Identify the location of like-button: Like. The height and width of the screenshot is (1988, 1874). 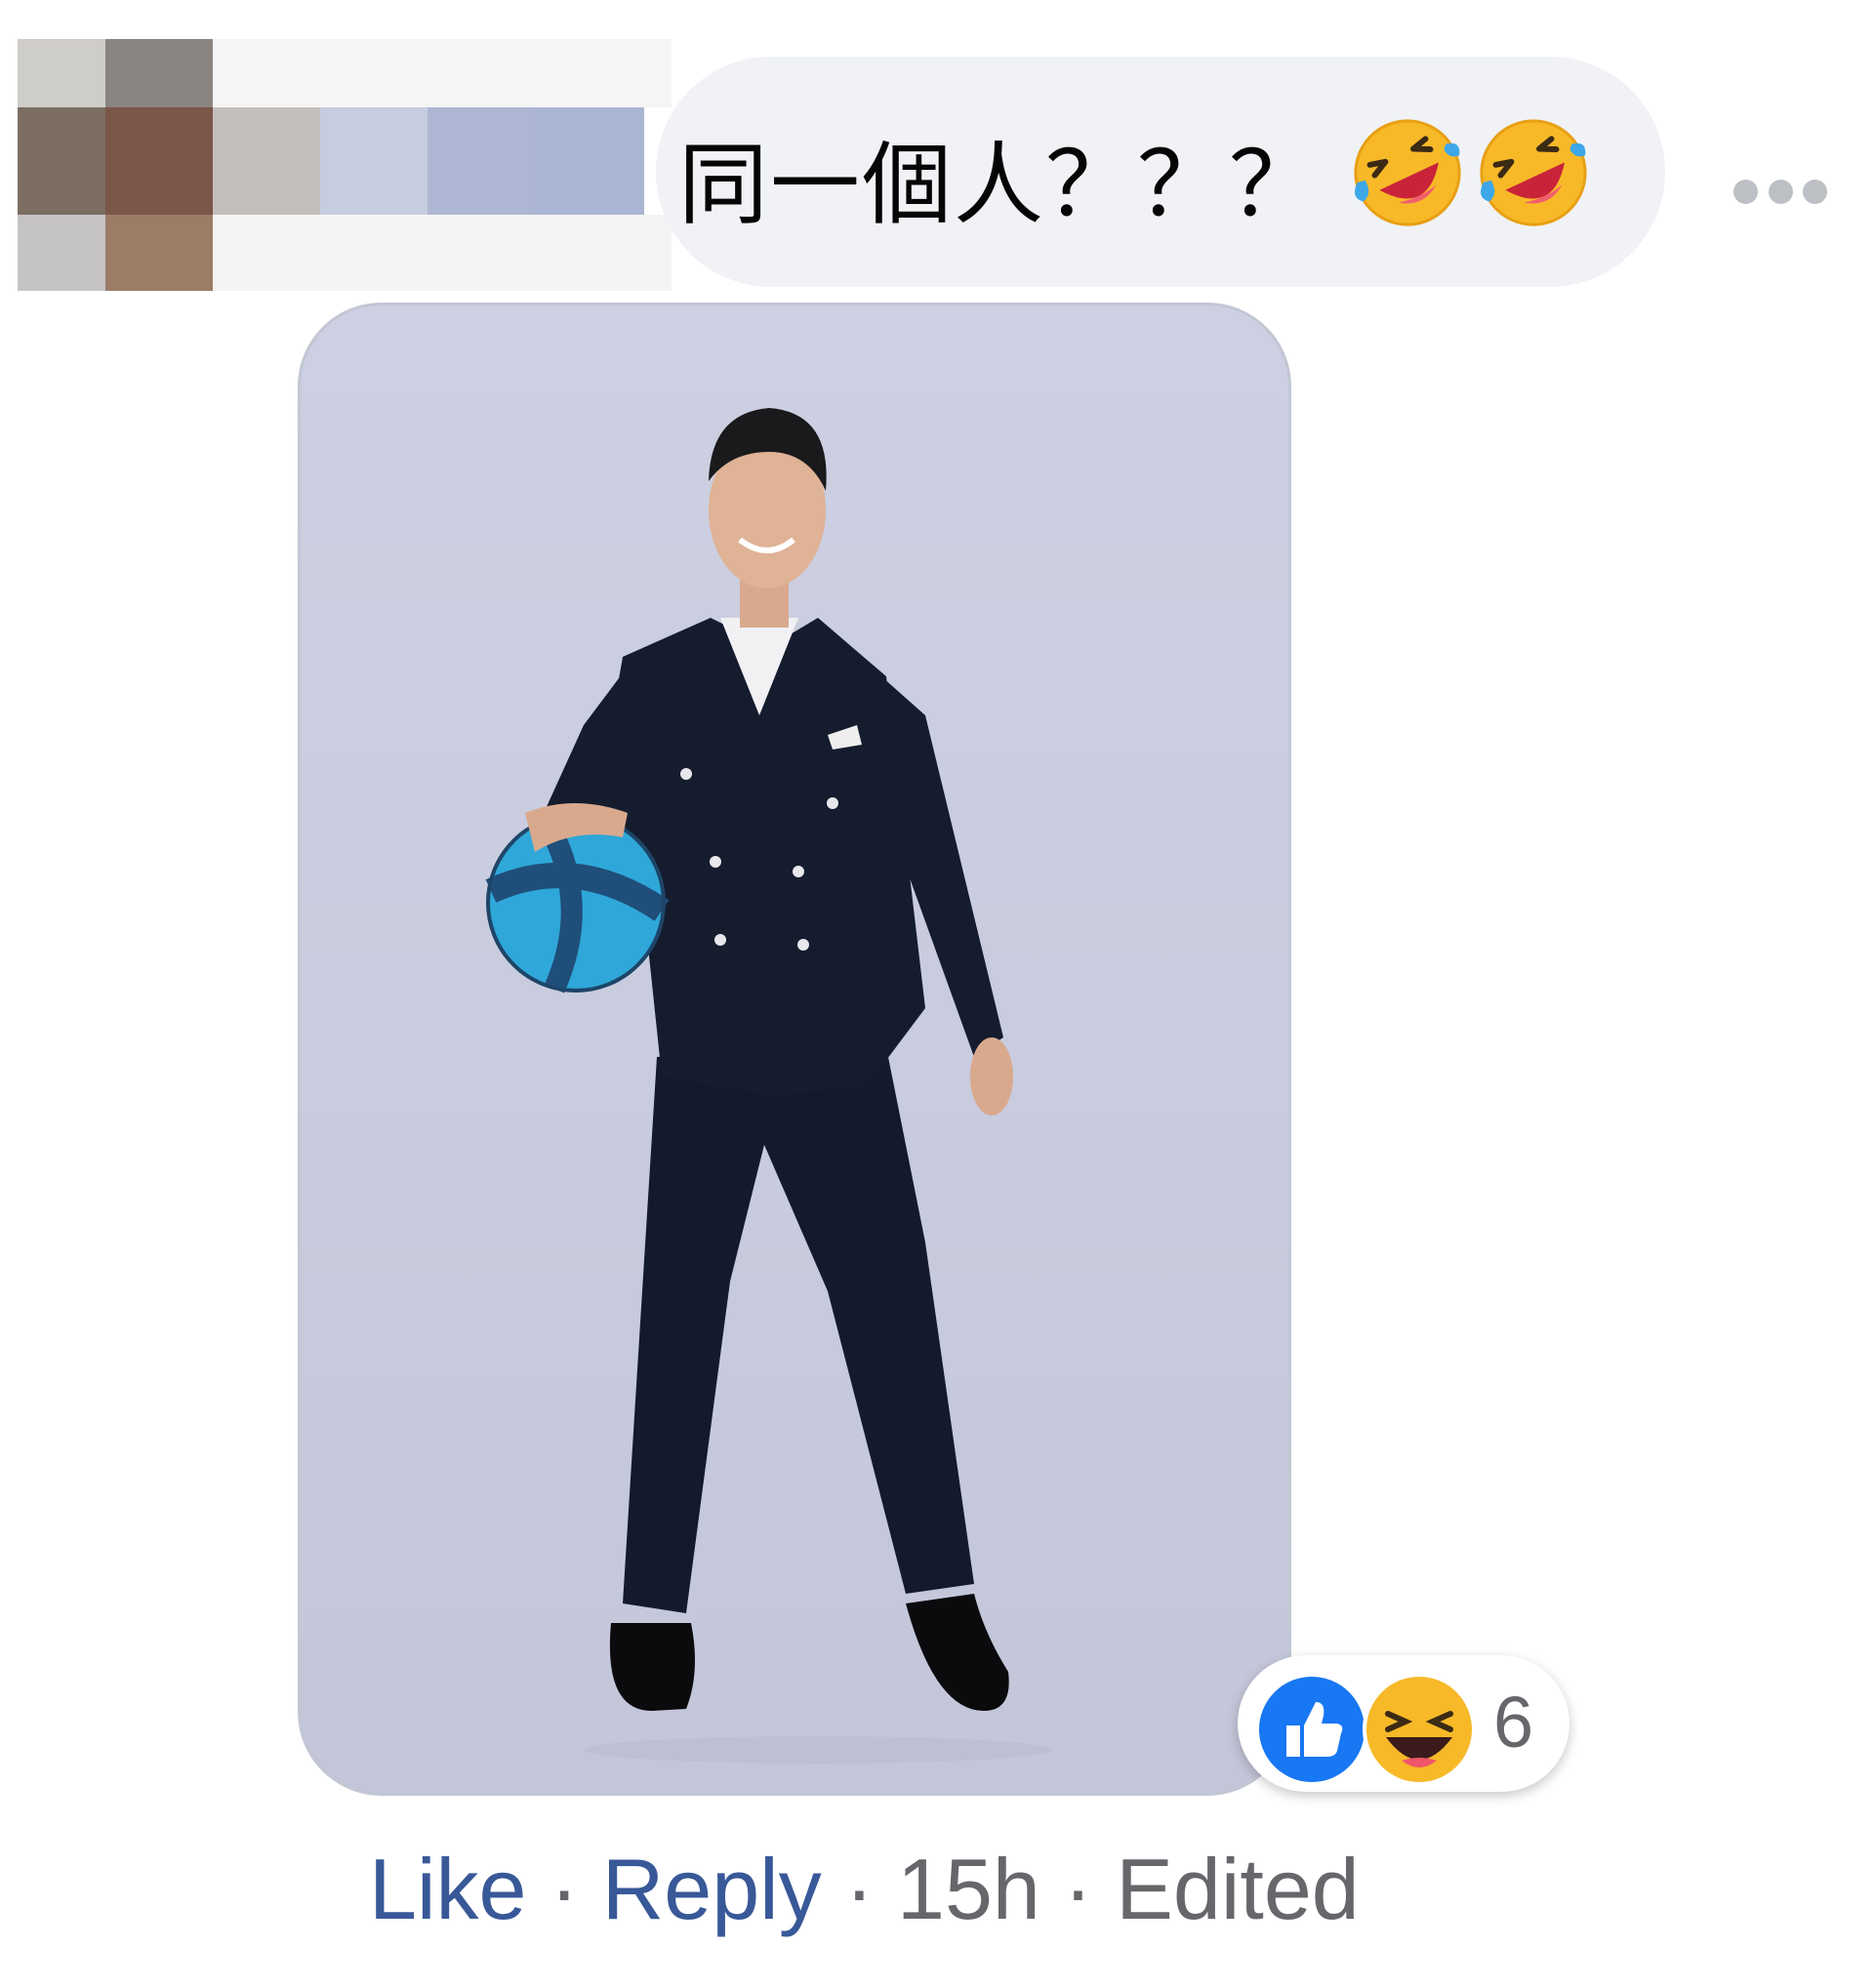
(447, 1890).